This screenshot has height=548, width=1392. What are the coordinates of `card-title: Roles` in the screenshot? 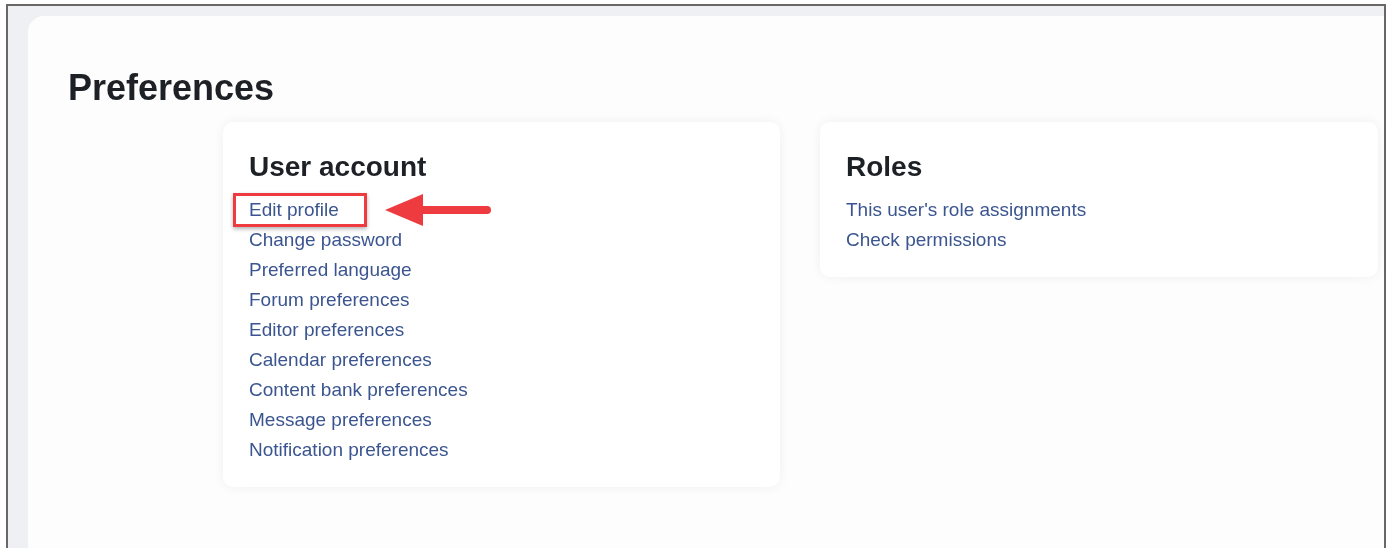 It's located at (885, 166).